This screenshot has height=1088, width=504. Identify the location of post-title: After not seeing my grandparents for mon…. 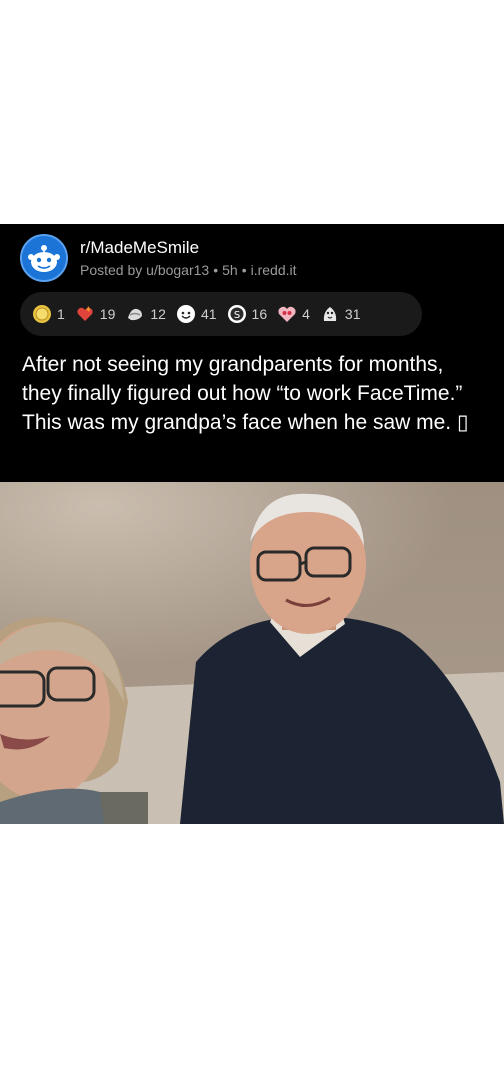
(255, 393).